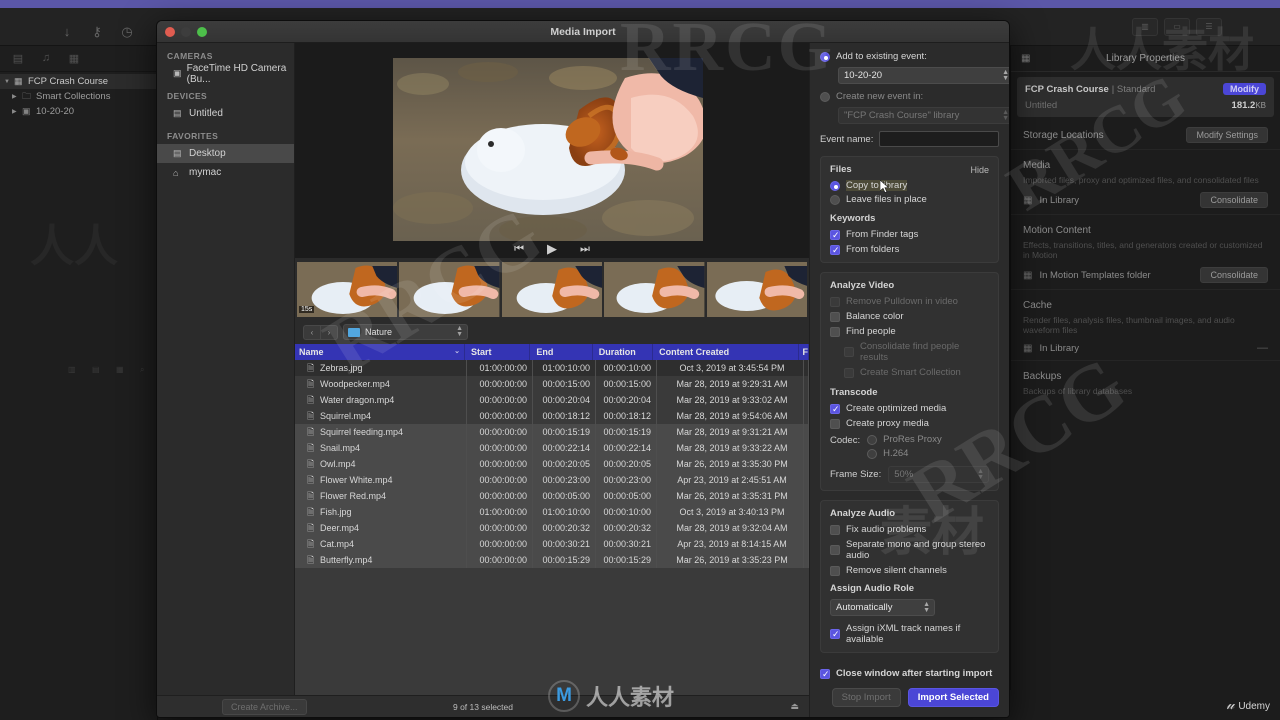  Describe the element at coordinates (909, 529) in the screenshot. I see `fix-audio-problems-checkbox: Fix audio problems` at that location.